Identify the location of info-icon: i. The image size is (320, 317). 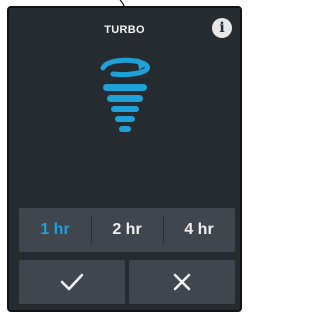
(222, 28).